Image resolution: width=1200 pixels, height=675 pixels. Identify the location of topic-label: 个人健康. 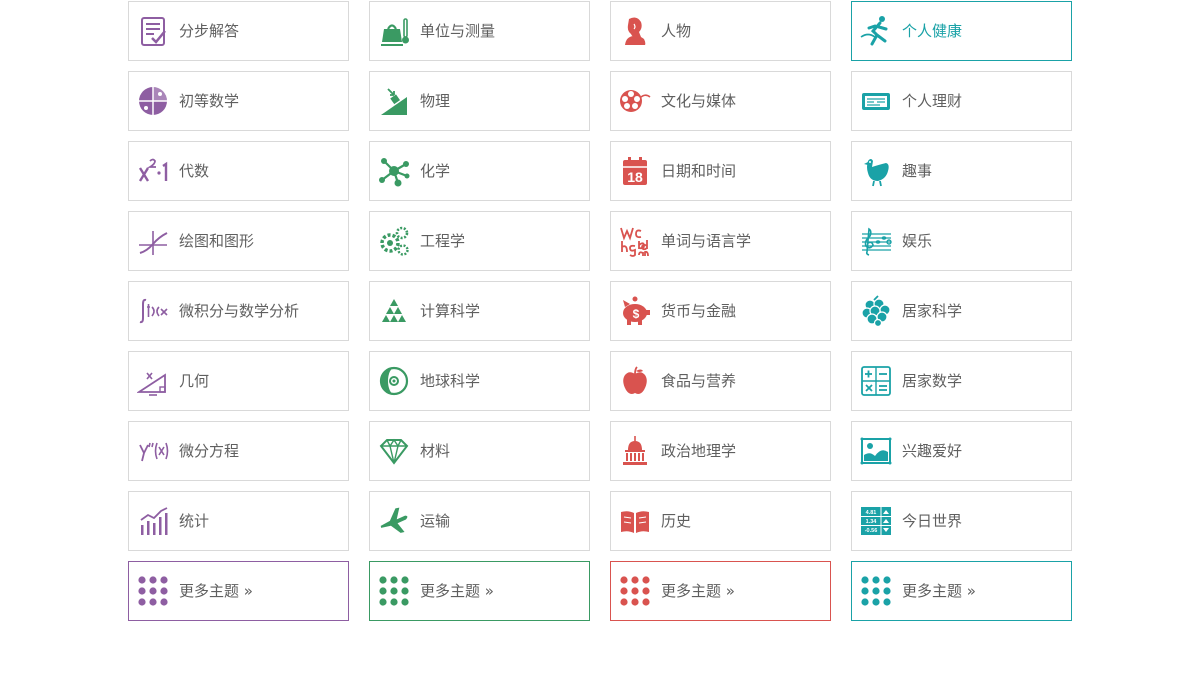
(932, 31).